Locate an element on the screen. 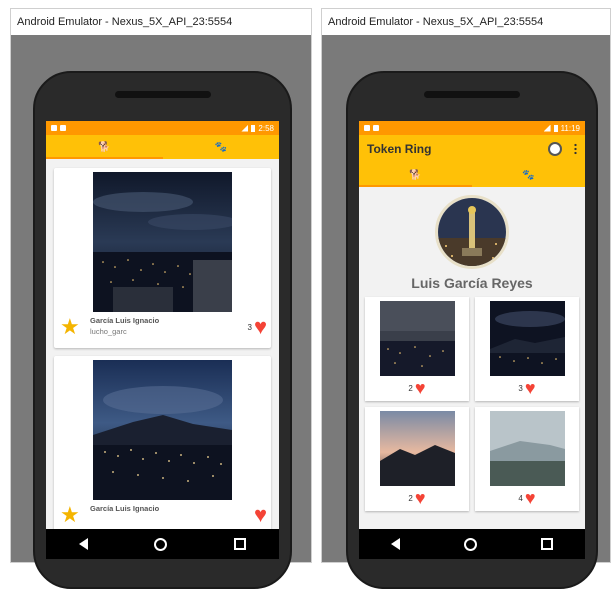 This screenshot has width=611, height=589. app-toolbar: Token Ring is located at coordinates (472, 149).